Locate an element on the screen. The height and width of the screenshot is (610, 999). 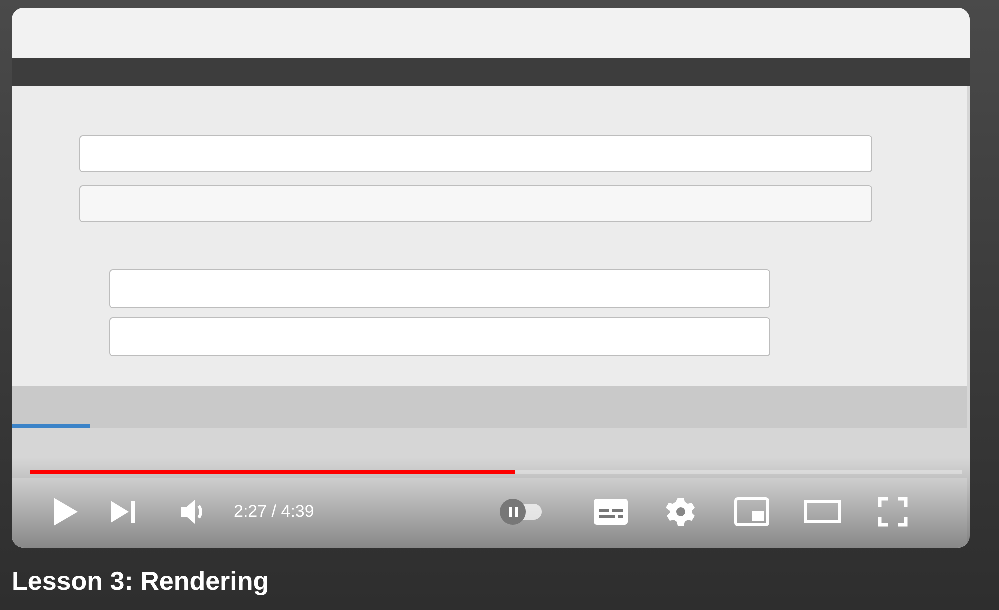
play-icon is located at coordinates (66, 512).